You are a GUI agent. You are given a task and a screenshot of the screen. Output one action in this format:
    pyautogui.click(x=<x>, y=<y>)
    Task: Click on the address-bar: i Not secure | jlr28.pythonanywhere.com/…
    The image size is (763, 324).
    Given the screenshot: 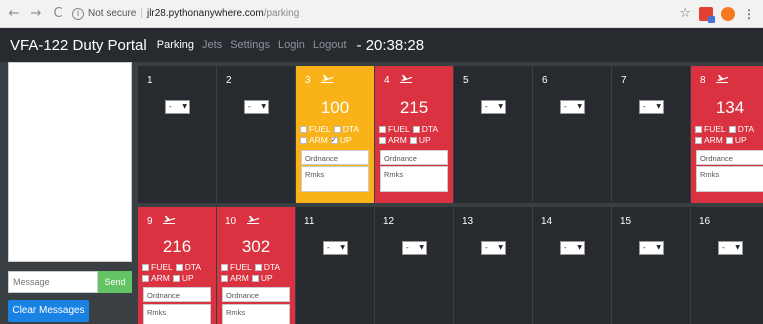 What is the action you would take?
    pyautogui.click(x=375, y=14)
    